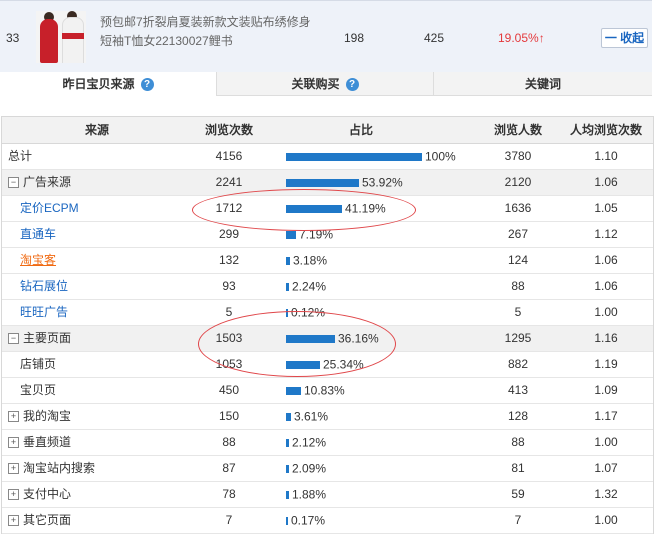  I want to click on source-label: 直通车, so click(38, 234).